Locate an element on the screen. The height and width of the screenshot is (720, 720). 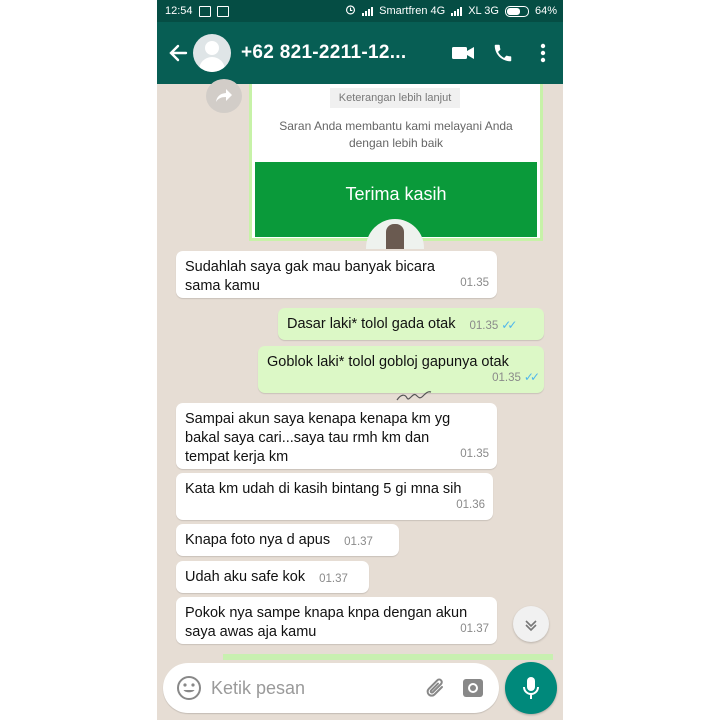
video-call-button is located at coordinates (463, 53).